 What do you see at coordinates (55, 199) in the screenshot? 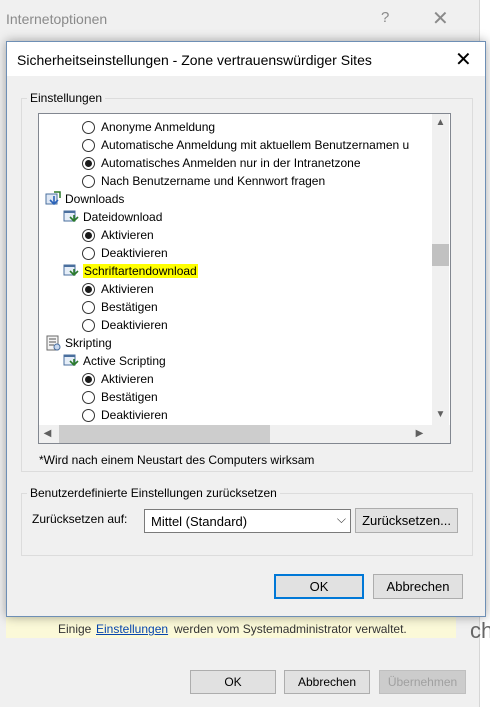
I see `downloads-category-icon` at bounding box center [55, 199].